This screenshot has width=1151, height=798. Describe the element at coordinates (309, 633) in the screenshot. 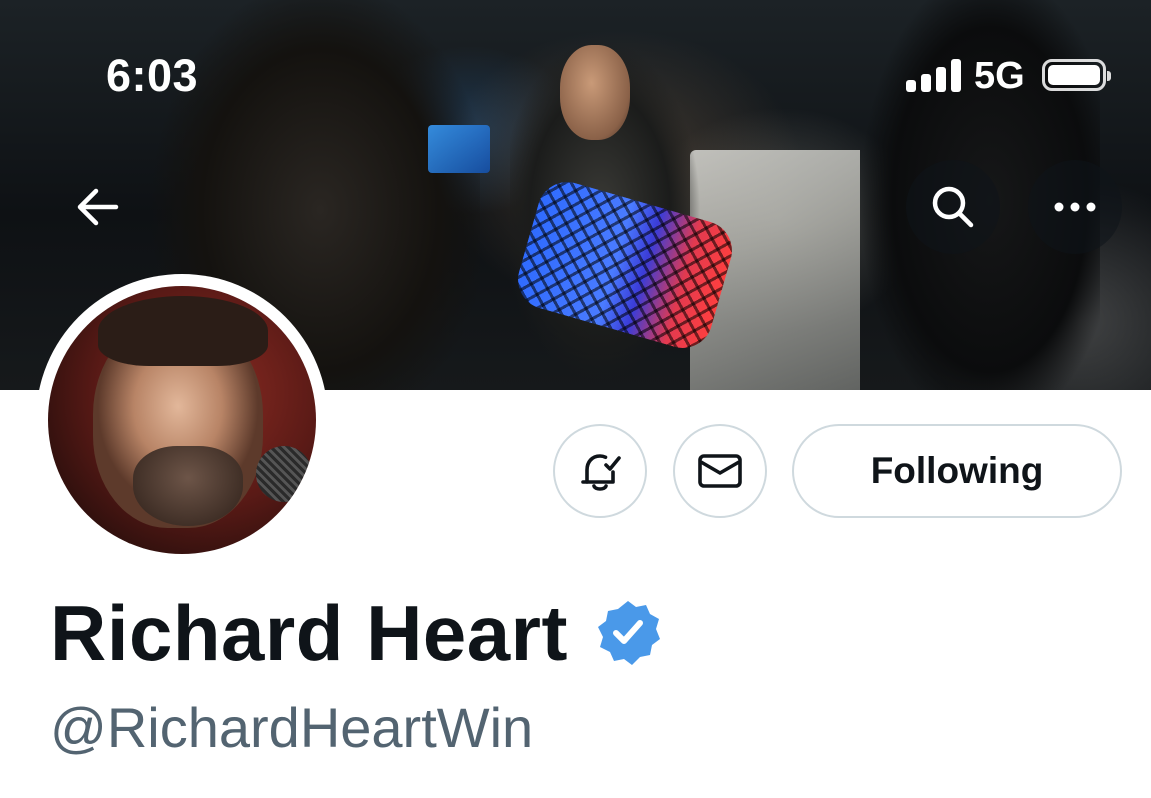

I see `display-name: Richard Heart` at that location.